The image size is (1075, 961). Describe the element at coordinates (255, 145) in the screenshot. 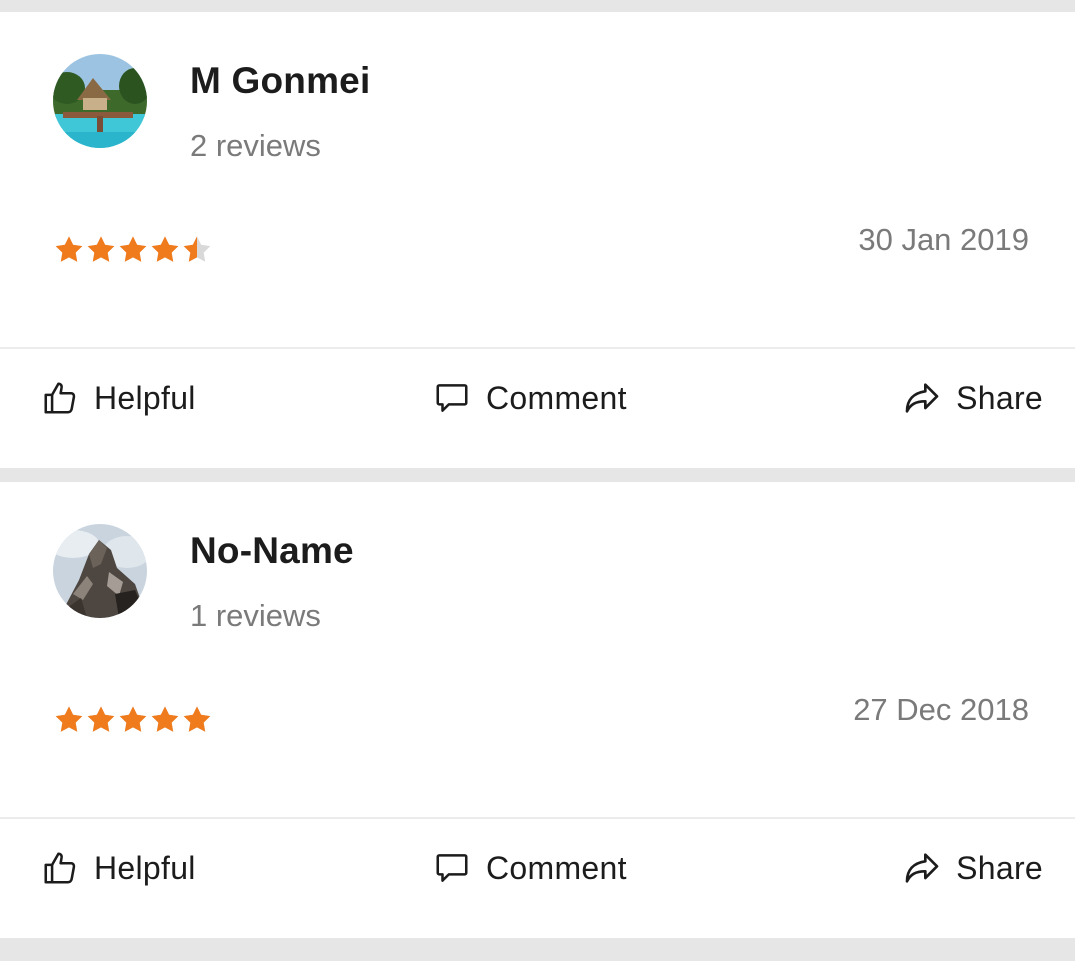

I see `review-count: 2 reviews` at that location.